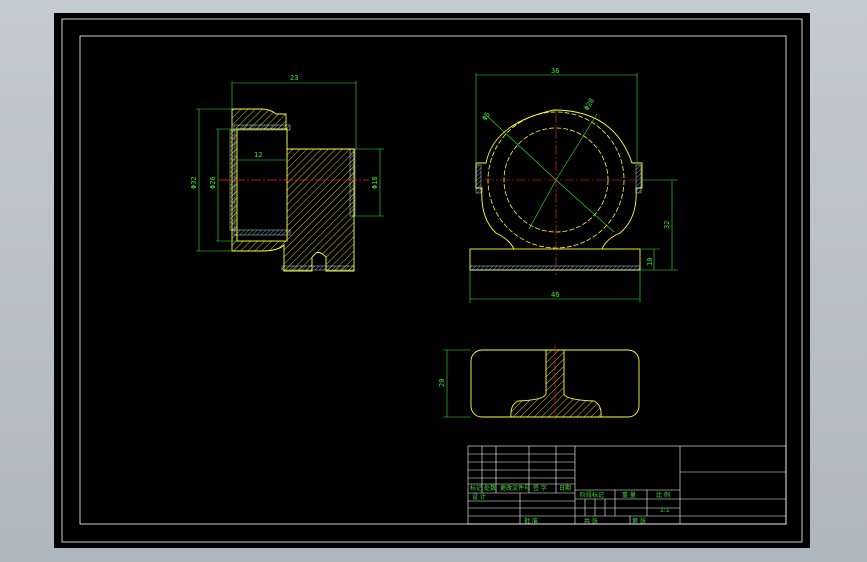 This screenshot has width=867, height=562. Describe the element at coordinates (194, 182) in the screenshot. I see `dim-outer-dia: Φ32` at that location.